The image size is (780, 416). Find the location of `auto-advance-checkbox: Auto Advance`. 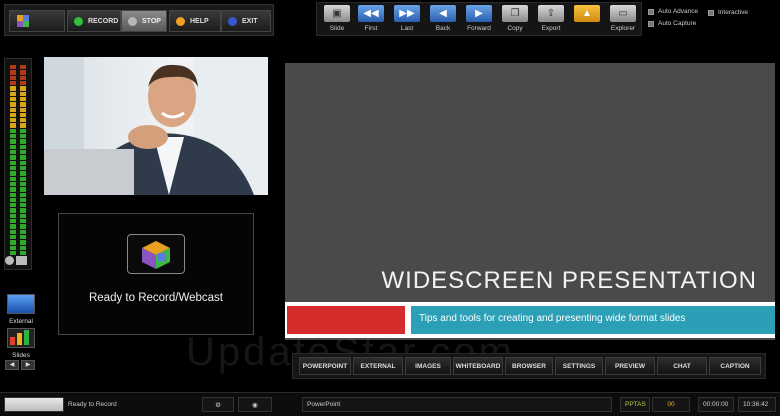

auto-advance-checkbox: Auto Advance is located at coordinates (673, 11).